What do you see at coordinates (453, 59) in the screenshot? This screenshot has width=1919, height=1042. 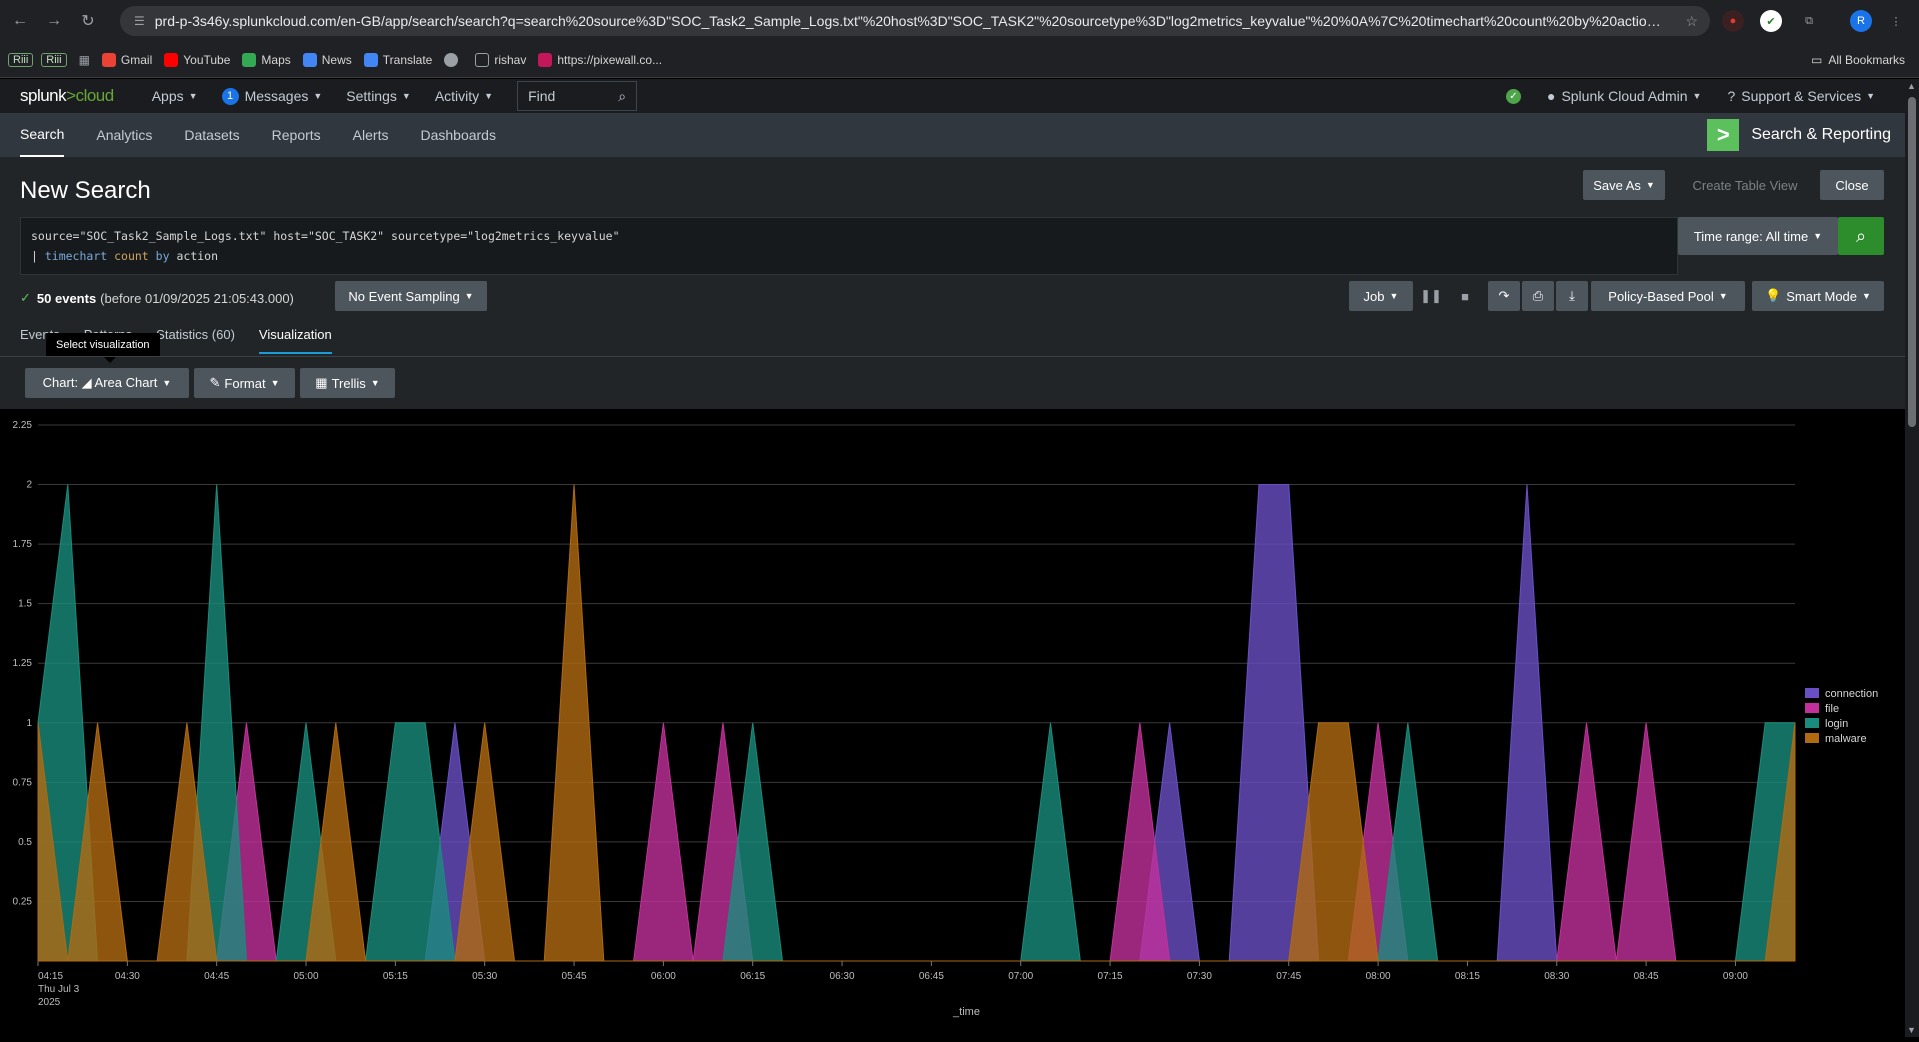 I see `bookmark-globe` at bounding box center [453, 59].